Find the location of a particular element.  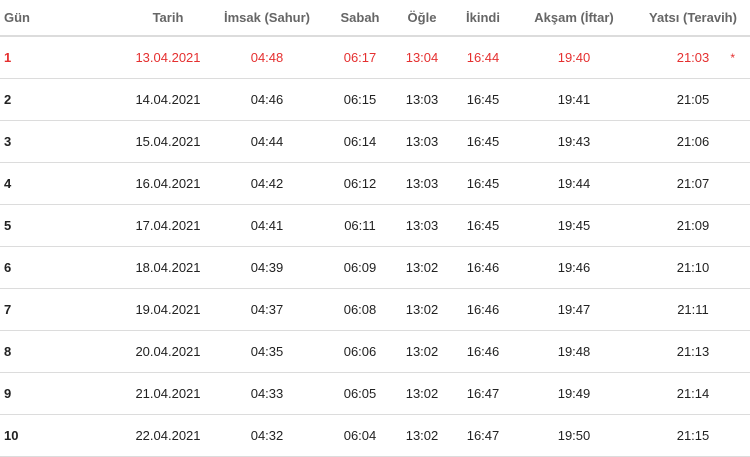

cell-sabah: 06:09 is located at coordinates (360, 267).